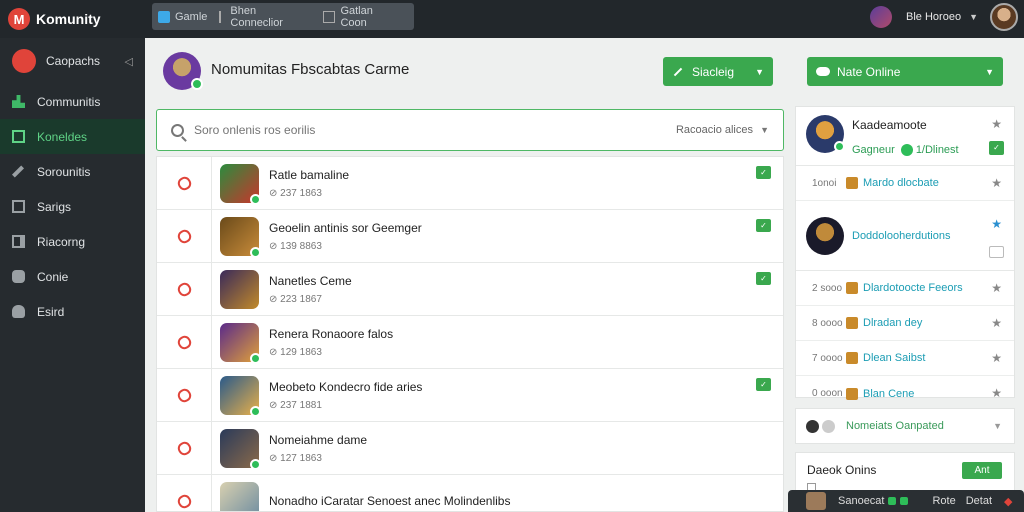  I want to click on tab-coon: Gatlan Coon, so click(362, 17).